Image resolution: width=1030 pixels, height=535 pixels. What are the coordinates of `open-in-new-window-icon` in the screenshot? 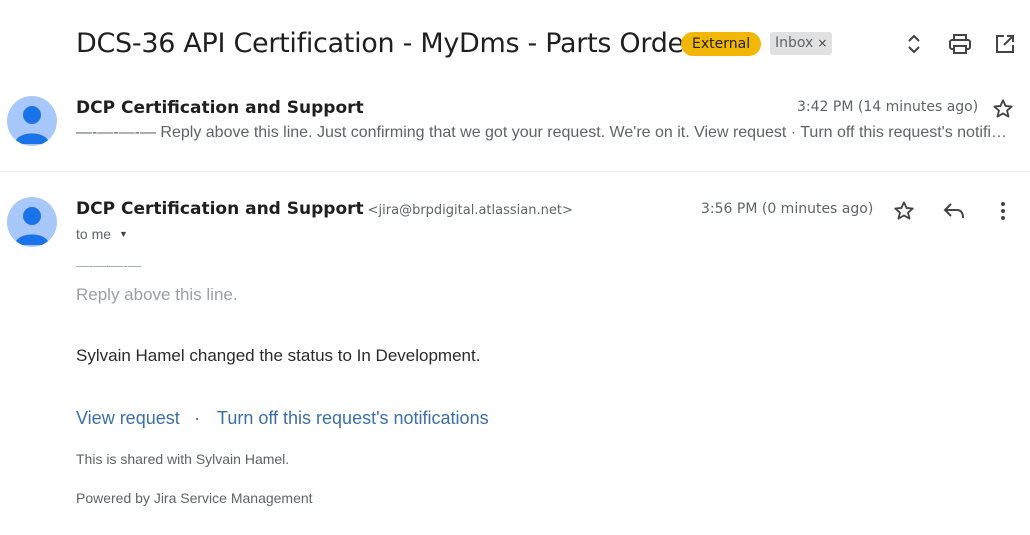 It's located at (1005, 44).